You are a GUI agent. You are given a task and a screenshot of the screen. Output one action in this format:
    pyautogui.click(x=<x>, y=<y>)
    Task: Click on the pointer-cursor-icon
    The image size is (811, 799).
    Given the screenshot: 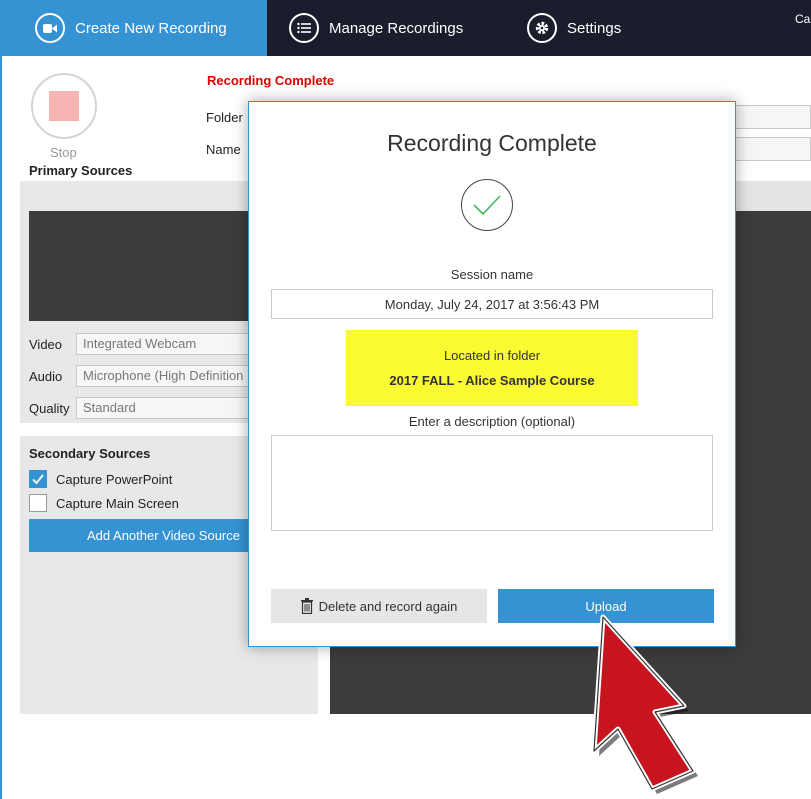 What is the action you would take?
    pyautogui.click(x=644, y=704)
    